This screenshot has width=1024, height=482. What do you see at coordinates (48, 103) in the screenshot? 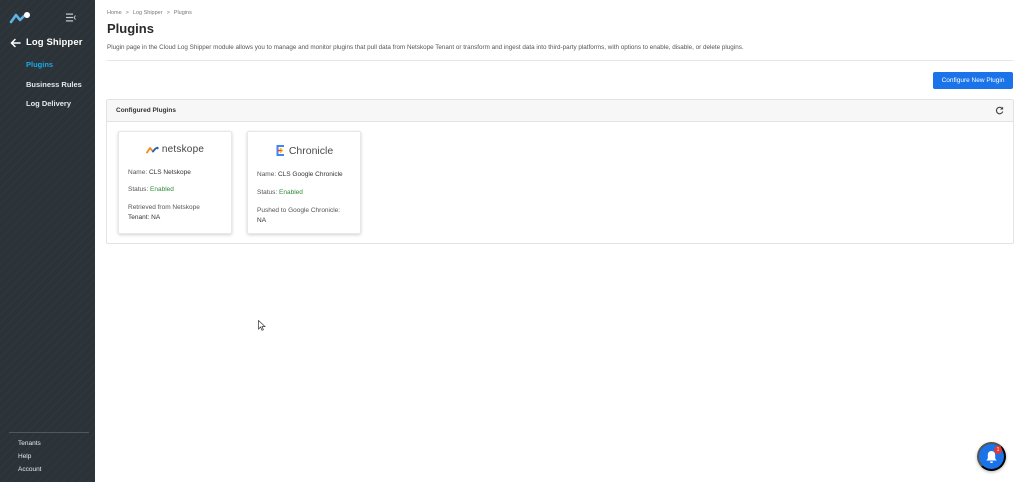
I see `sidebar-item-log-delivery: Log Delivery` at bounding box center [48, 103].